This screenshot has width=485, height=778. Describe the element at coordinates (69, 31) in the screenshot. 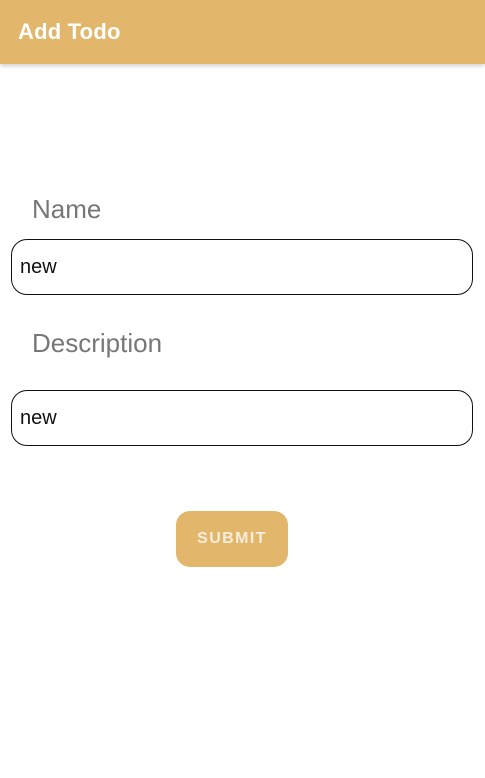

I see `page-title: Add Todo` at that location.